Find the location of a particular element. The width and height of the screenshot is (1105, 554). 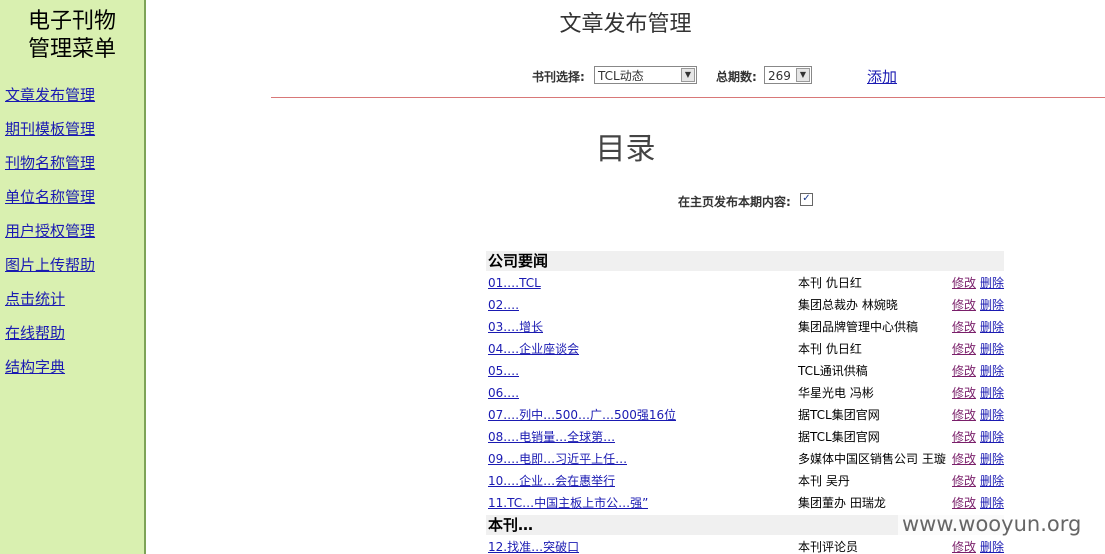

add-link: 添加 is located at coordinates (882, 76).